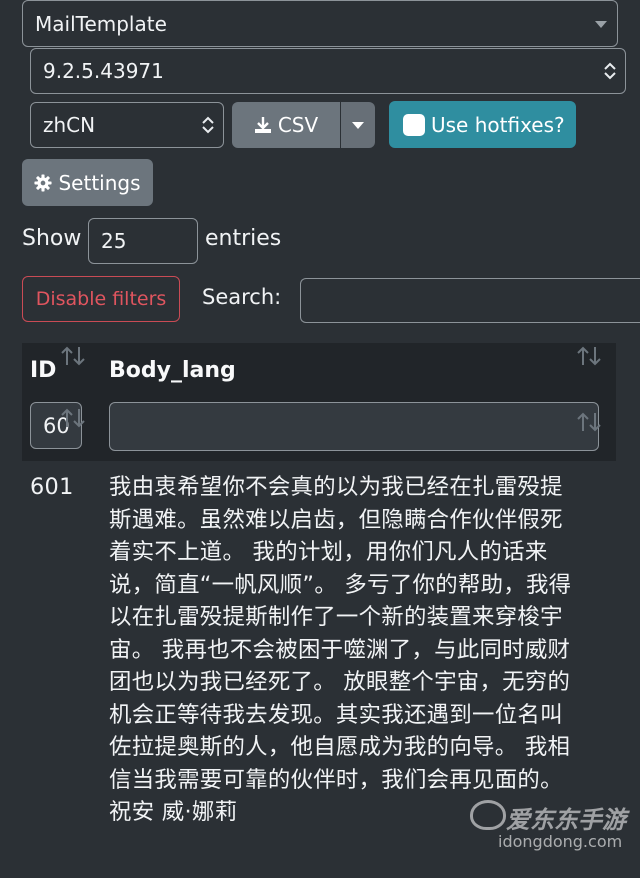 The width and height of the screenshot is (640, 878). What do you see at coordinates (143, 241) in the screenshot?
I see `page-length-input: 25` at bounding box center [143, 241].